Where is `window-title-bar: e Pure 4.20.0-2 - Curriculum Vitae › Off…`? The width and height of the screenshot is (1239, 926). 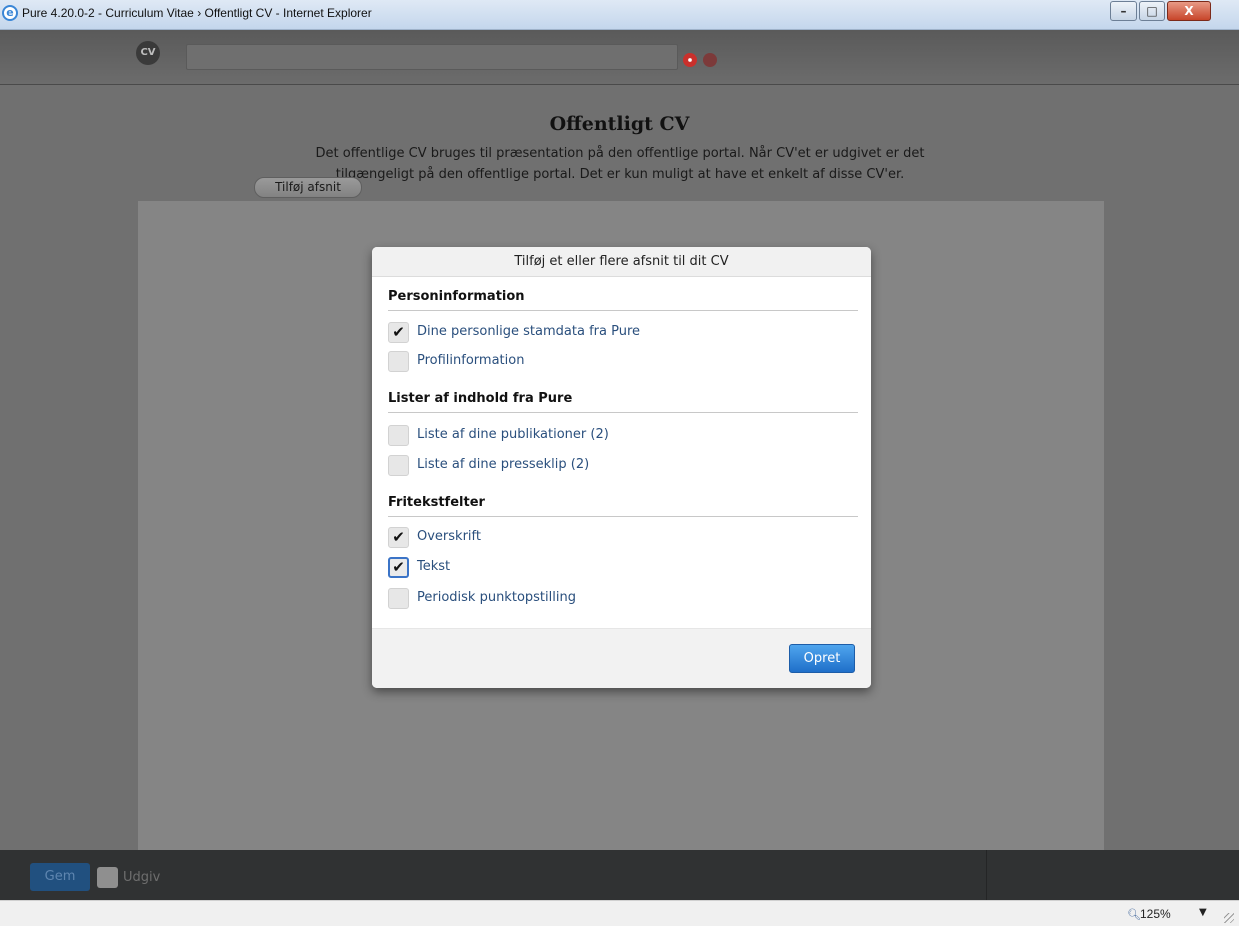 window-title-bar: e Pure 4.20.0-2 - Curriculum Vitae › Off… is located at coordinates (619, 15).